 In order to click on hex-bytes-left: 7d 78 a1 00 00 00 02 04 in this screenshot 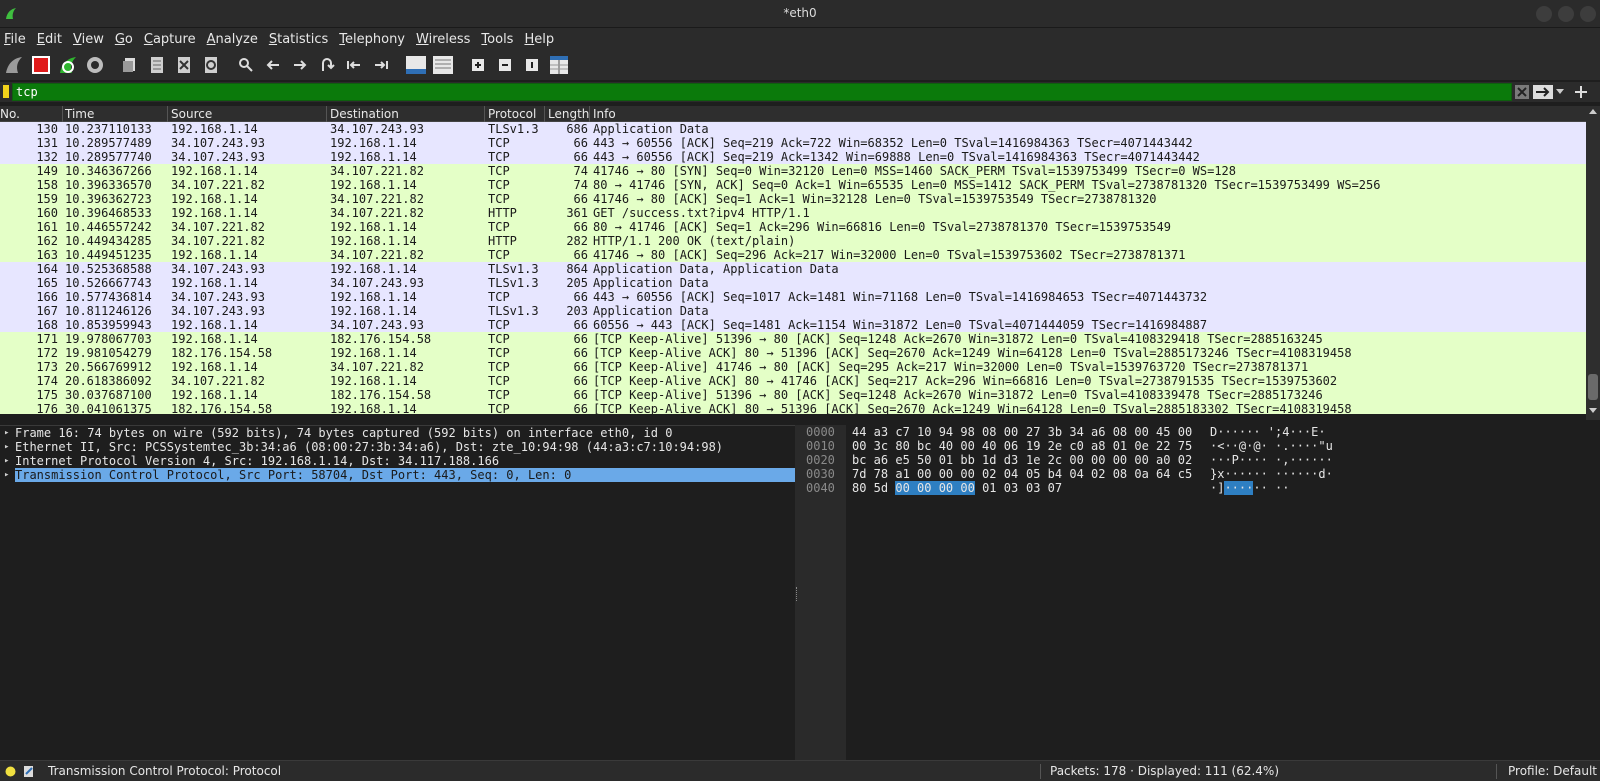, I will do `click(935, 474)`.